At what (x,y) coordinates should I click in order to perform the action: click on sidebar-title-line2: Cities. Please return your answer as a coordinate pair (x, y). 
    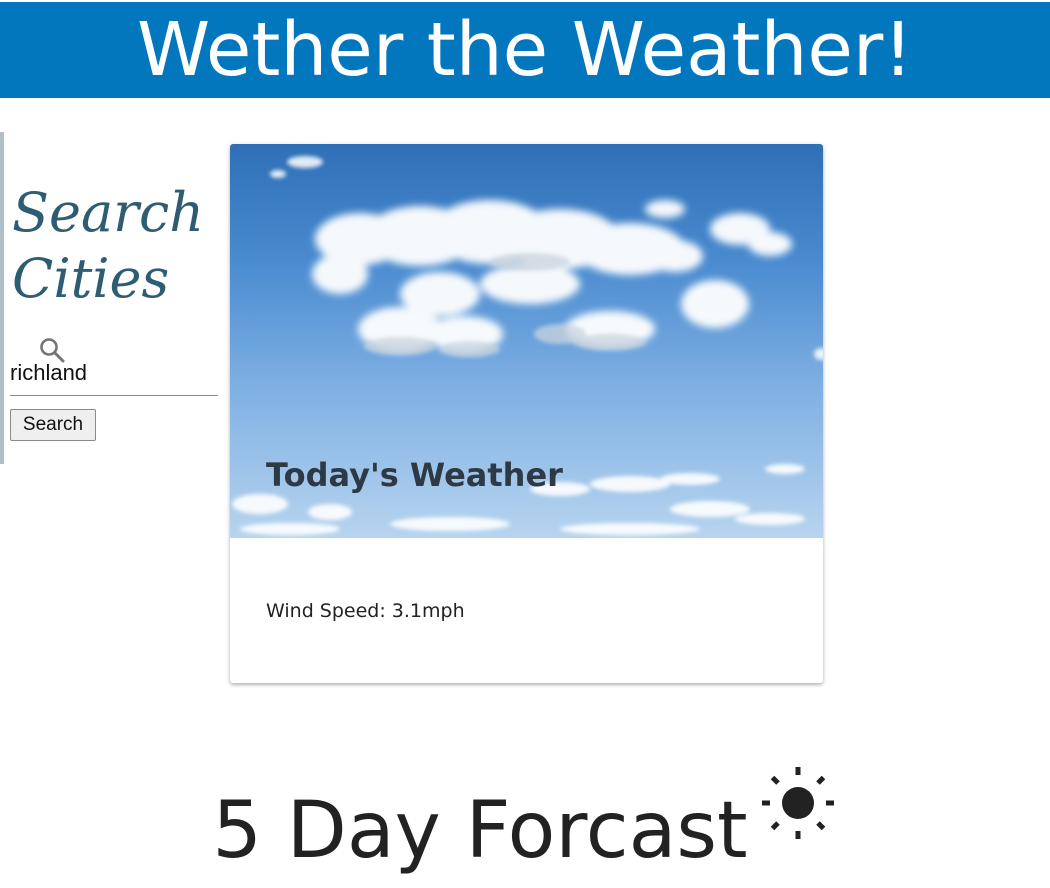
    Looking at the image, I should click on (91, 278).